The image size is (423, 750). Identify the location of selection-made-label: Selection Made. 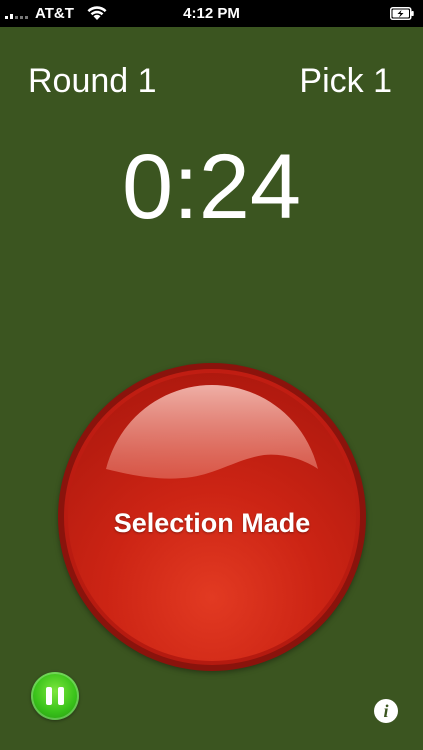
(212, 523).